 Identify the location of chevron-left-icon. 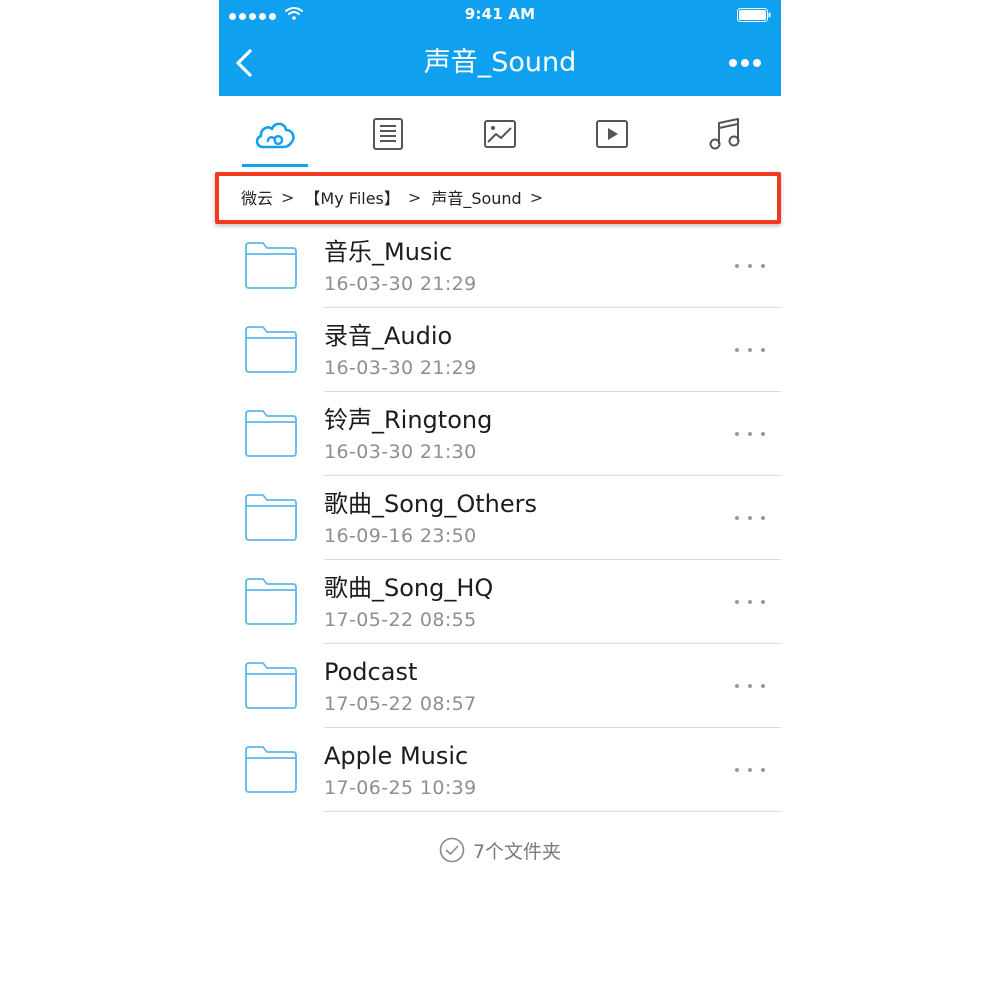
(244, 63).